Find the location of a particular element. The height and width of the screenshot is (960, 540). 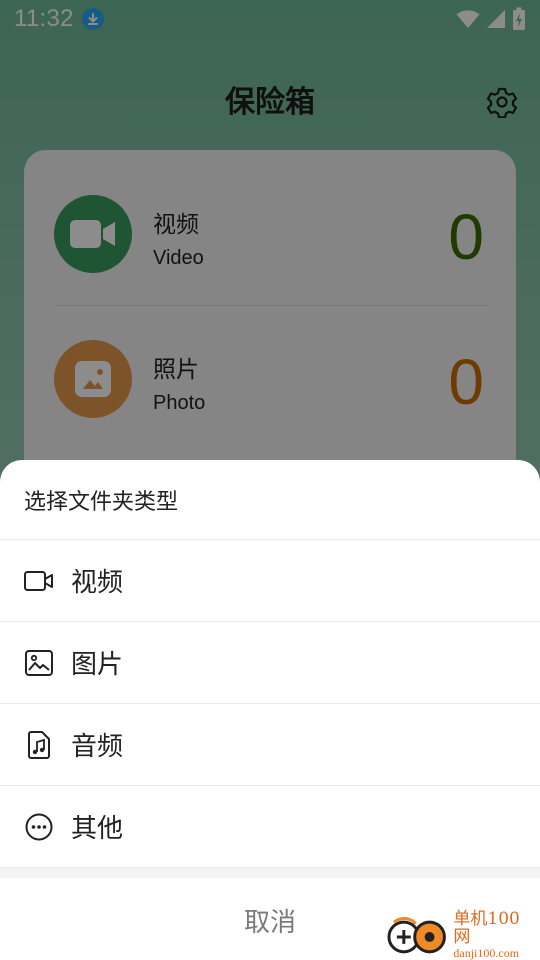

option-video: 视频 is located at coordinates (270, 581).